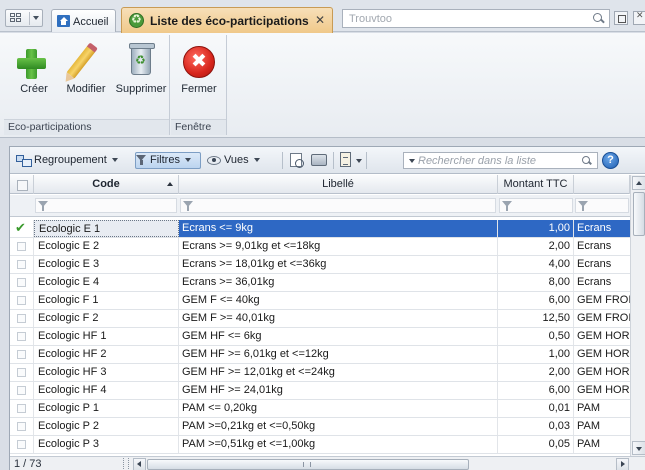  Describe the element at coordinates (24, 18) in the screenshot. I see `app-menu-button` at that location.